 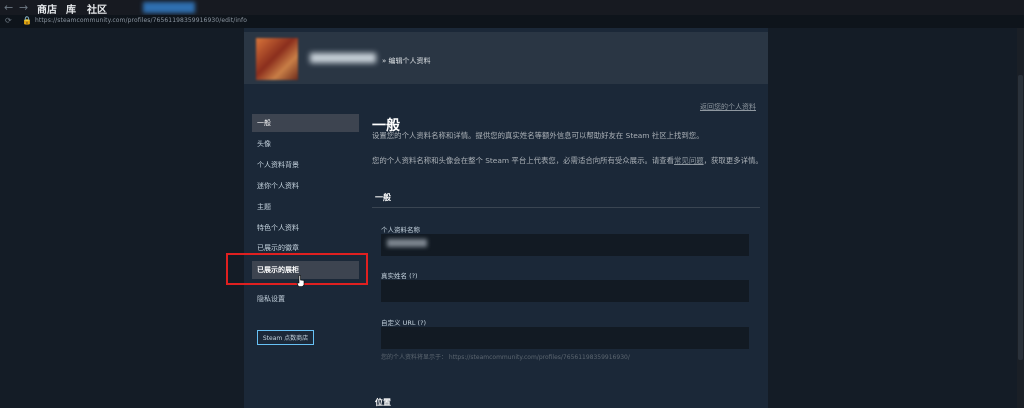 What do you see at coordinates (47, 8) in the screenshot?
I see `nav-store: 商店` at bounding box center [47, 8].